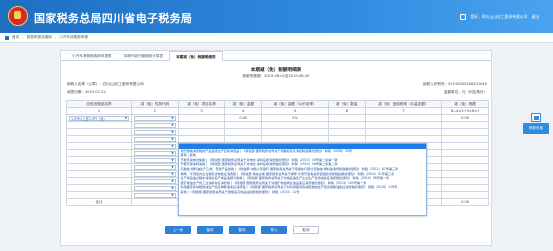 The height and width of the screenshot is (251, 553). I want to click on column-header: 减（免）数量, so click(346, 104).